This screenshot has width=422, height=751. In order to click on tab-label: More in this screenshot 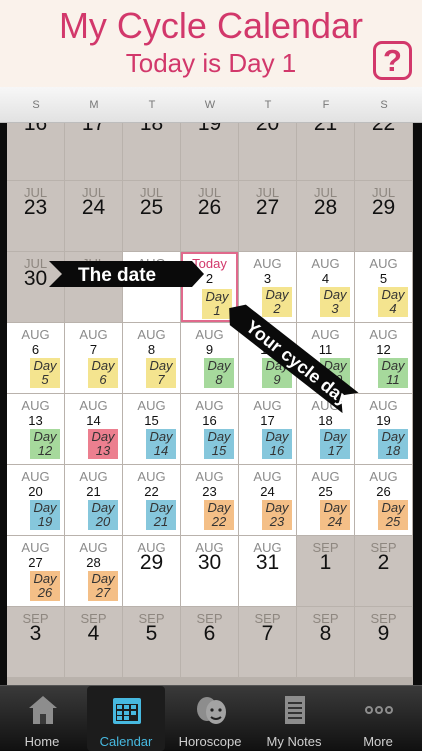, I will do `click(378, 741)`.